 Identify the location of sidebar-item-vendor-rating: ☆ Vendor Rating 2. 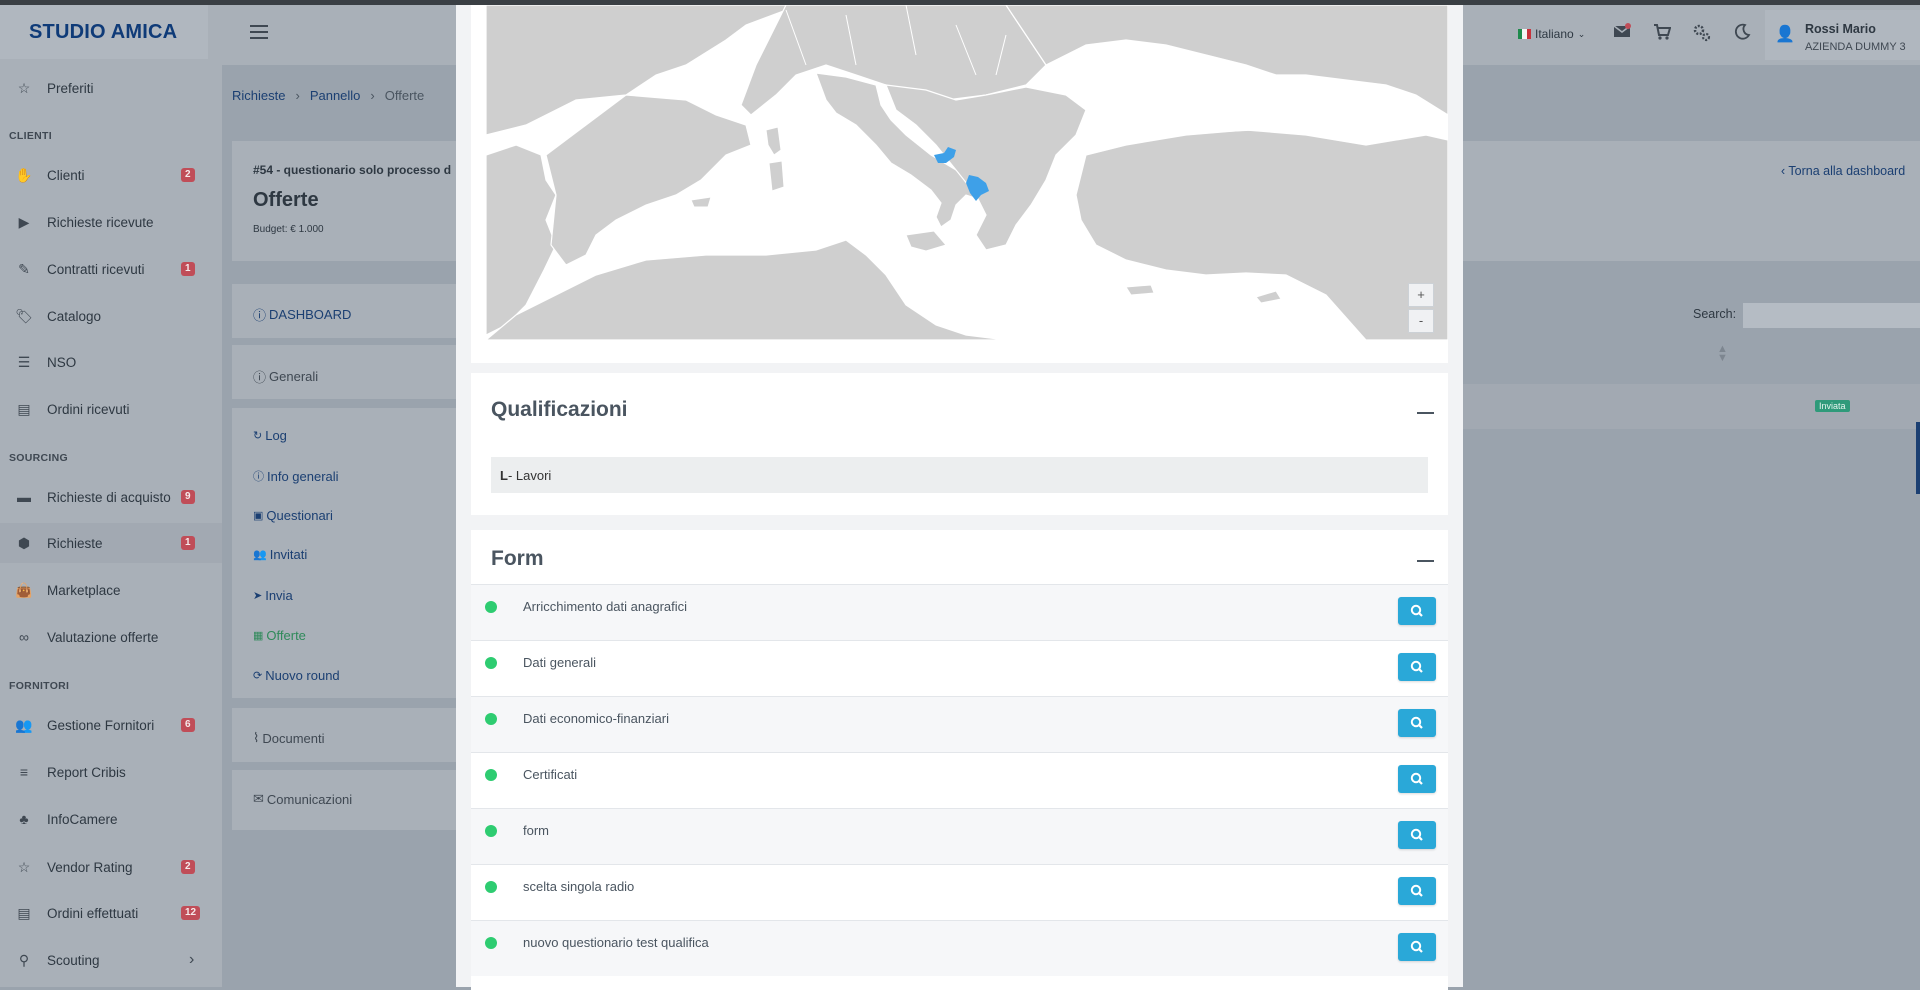
(111, 867).